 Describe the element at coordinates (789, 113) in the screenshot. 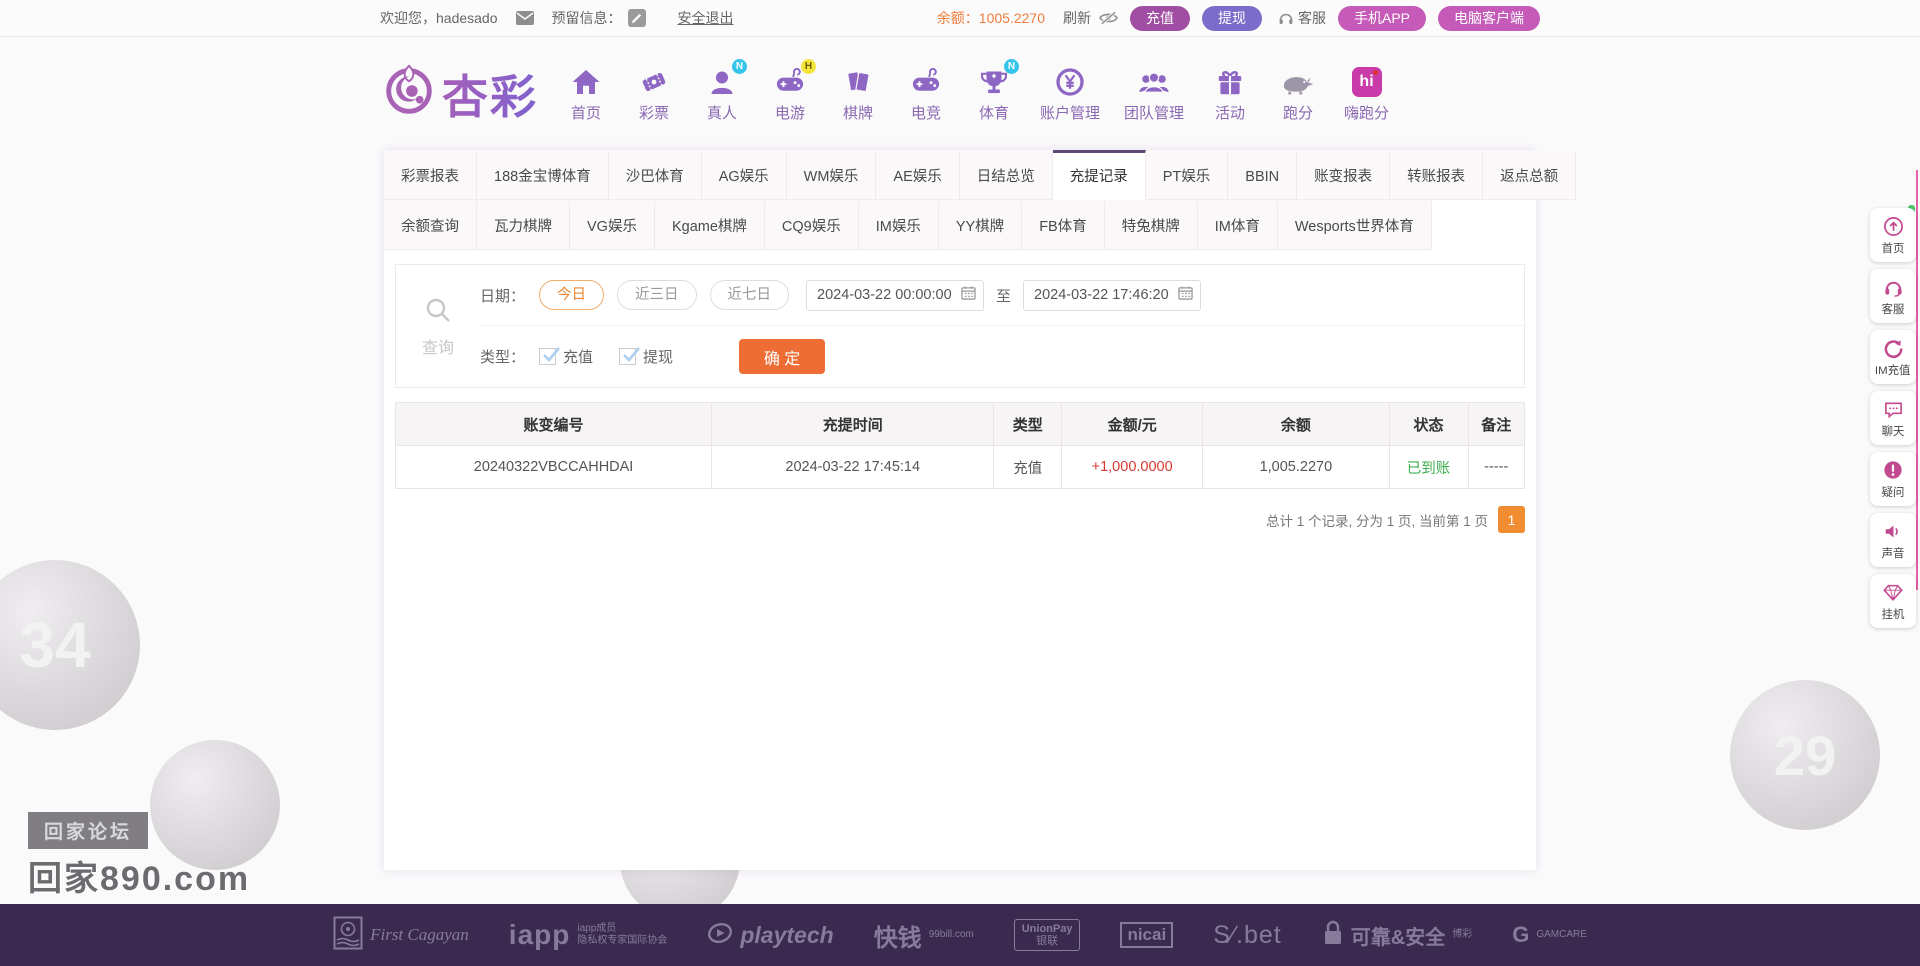

I see `nav-item-label: 电游` at that location.